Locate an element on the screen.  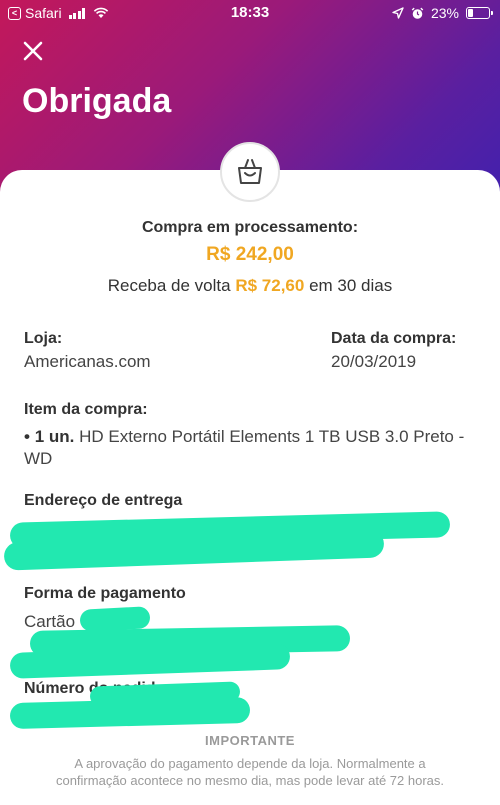
shopping-bag-badge is located at coordinates (250, 172).